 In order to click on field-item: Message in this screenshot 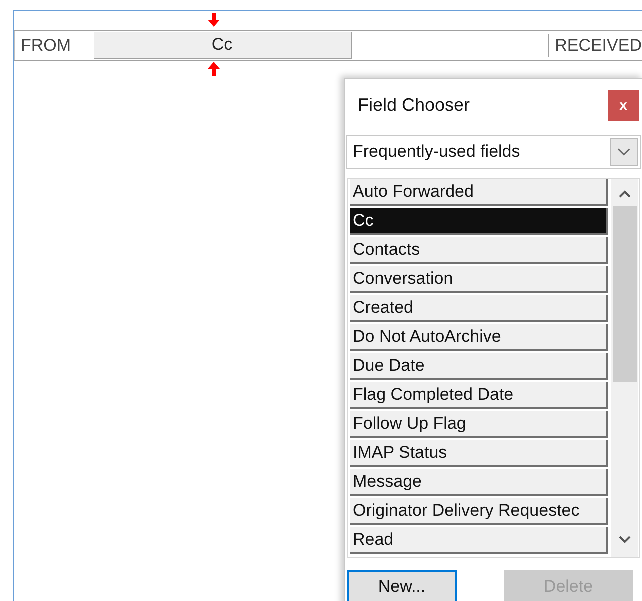, I will do `click(479, 482)`.